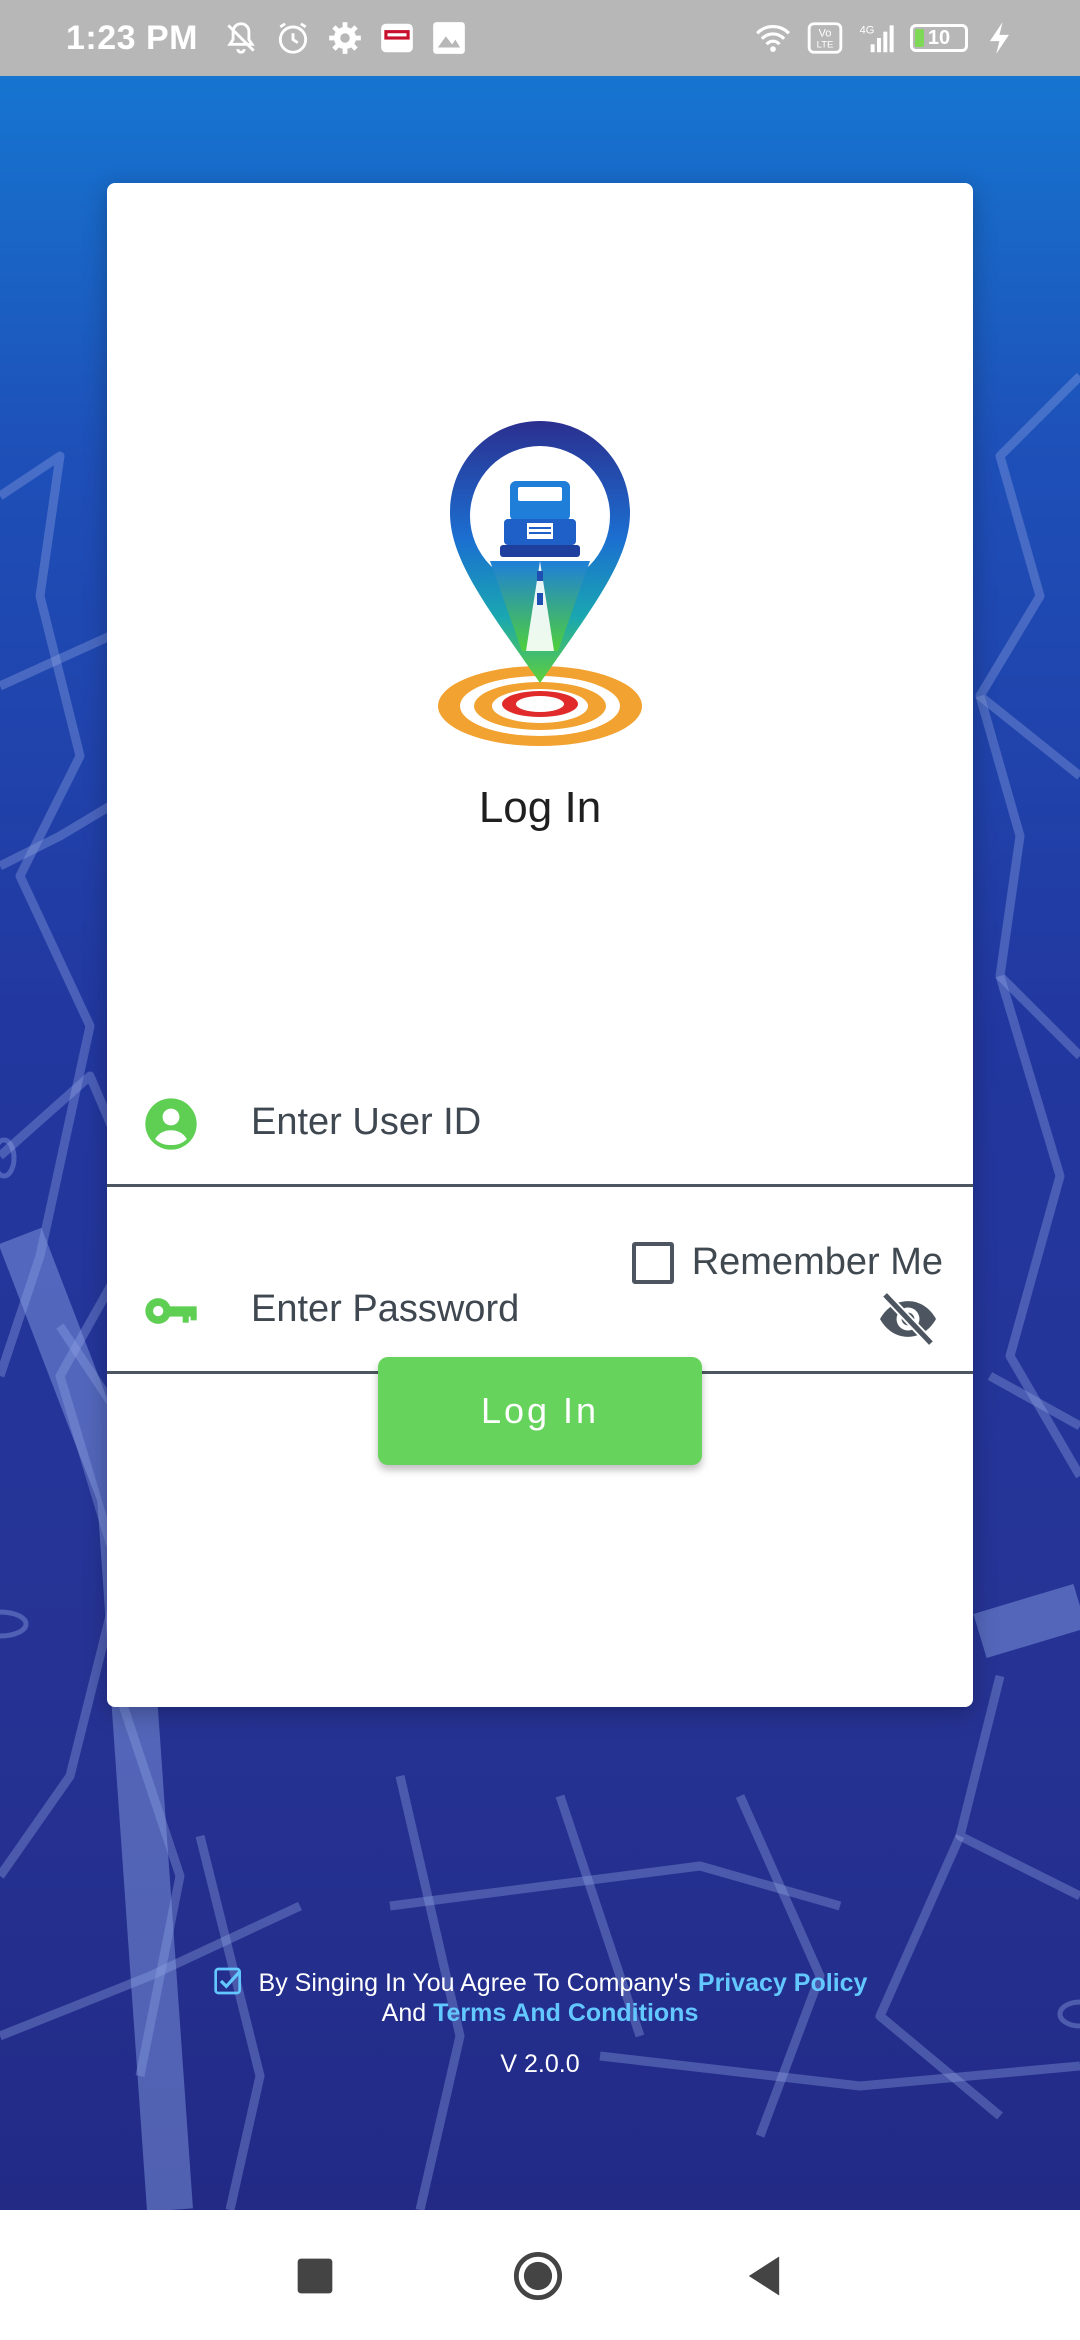 The image size is (1080, 2340). I want to click on battery-indicator: 10, so click(939, 38).